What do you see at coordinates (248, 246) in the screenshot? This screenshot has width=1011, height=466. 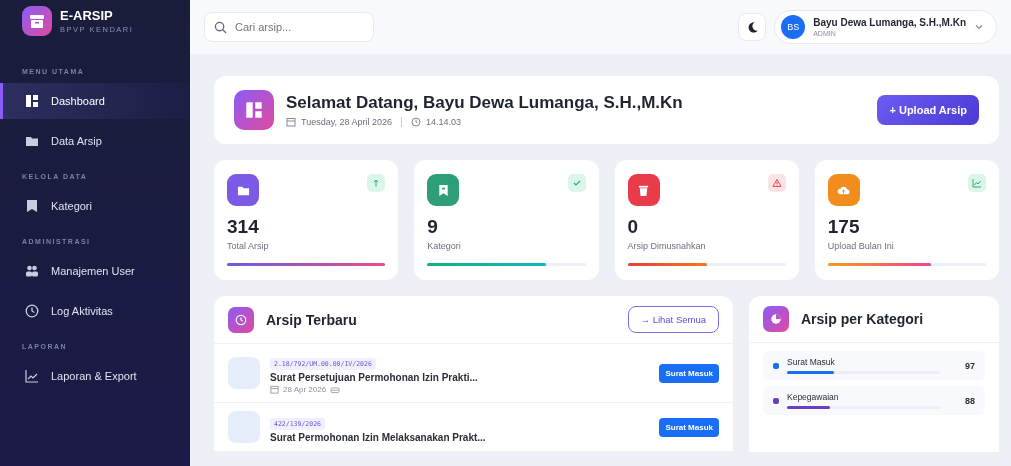 I see `stat-label: Total Arsip` at bounding box center [248, 246].